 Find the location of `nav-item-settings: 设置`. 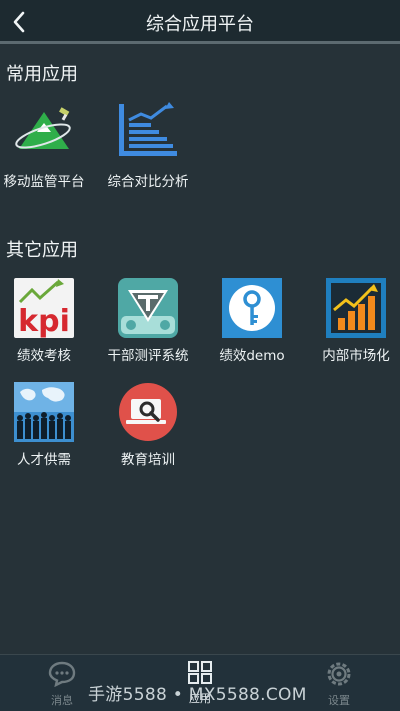

nav-item-settings: 设置 is located at coordinates (339, 684).